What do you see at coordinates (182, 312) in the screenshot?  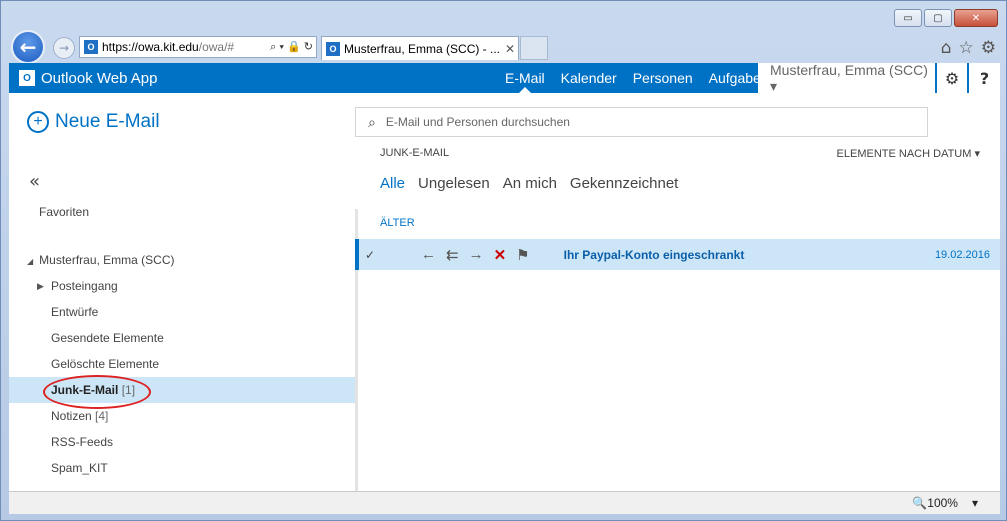 I see `folder-drafts: Entwürfe` at bounding box center [182, 312].